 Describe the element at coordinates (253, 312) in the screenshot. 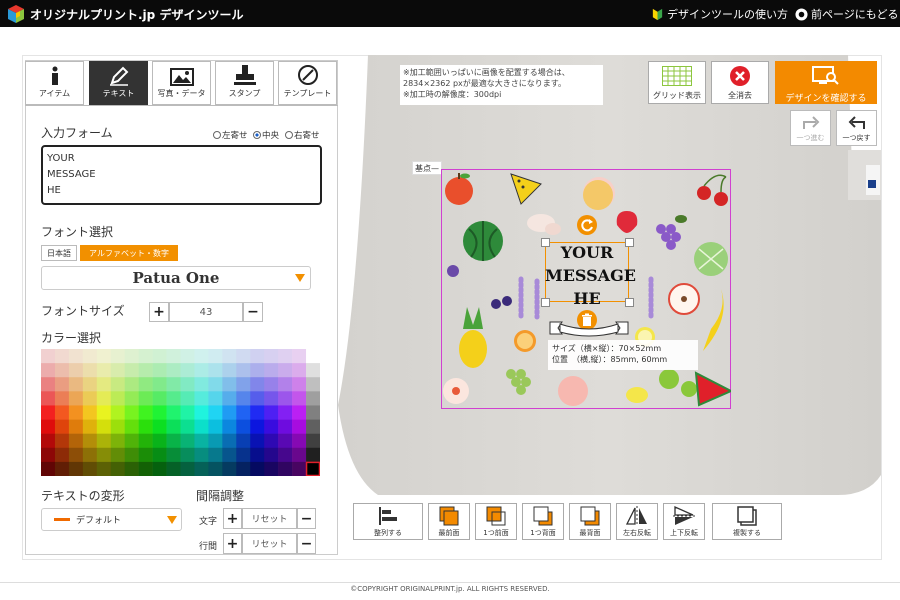

I see `size-decrease-button: −` at that location.